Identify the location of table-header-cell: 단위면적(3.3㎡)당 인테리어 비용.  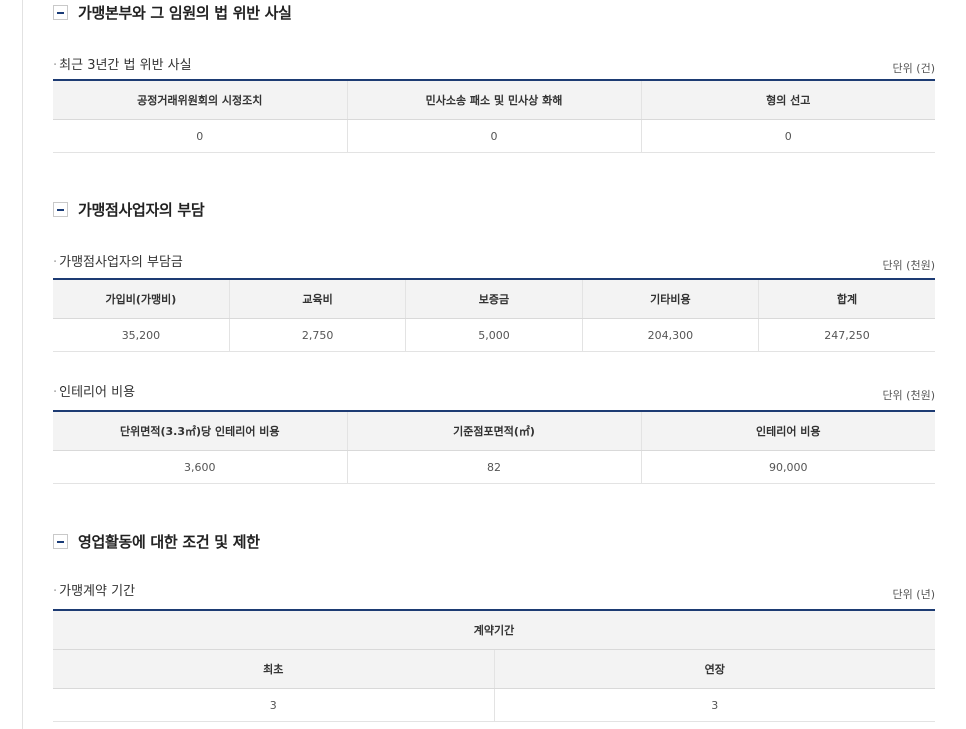
(200, 431).